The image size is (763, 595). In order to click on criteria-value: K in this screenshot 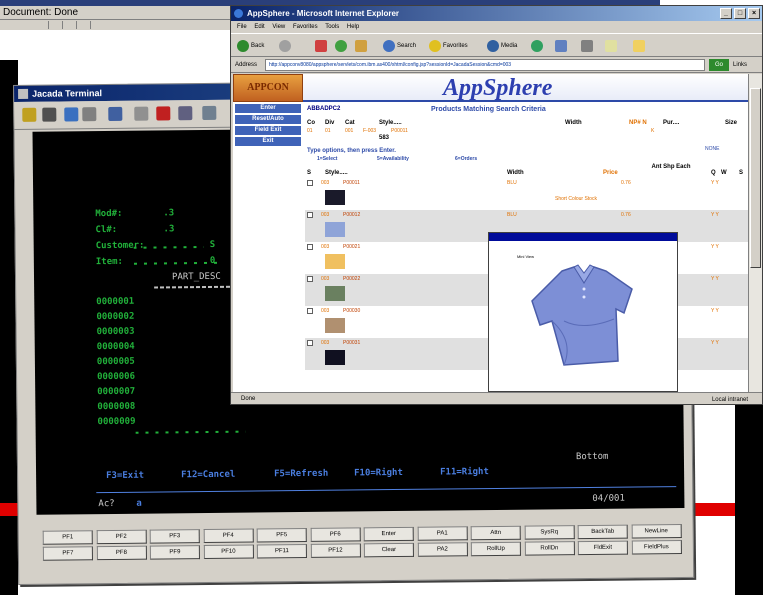, I will do `click(652, 131)`.